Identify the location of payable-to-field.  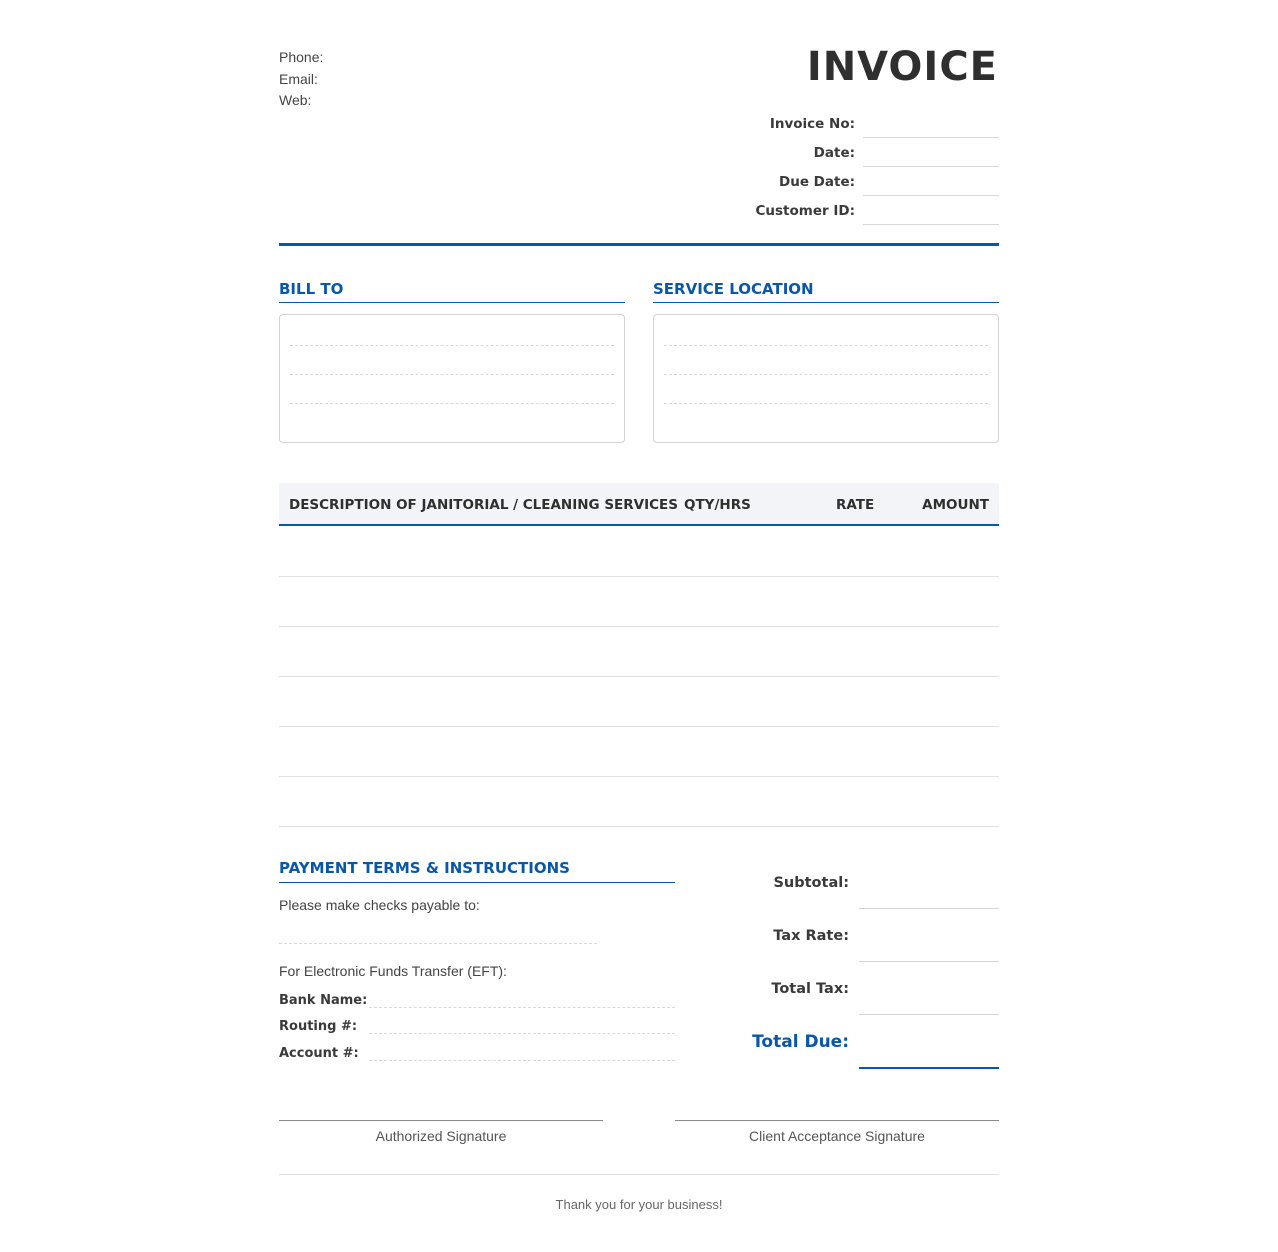
(438, 943).